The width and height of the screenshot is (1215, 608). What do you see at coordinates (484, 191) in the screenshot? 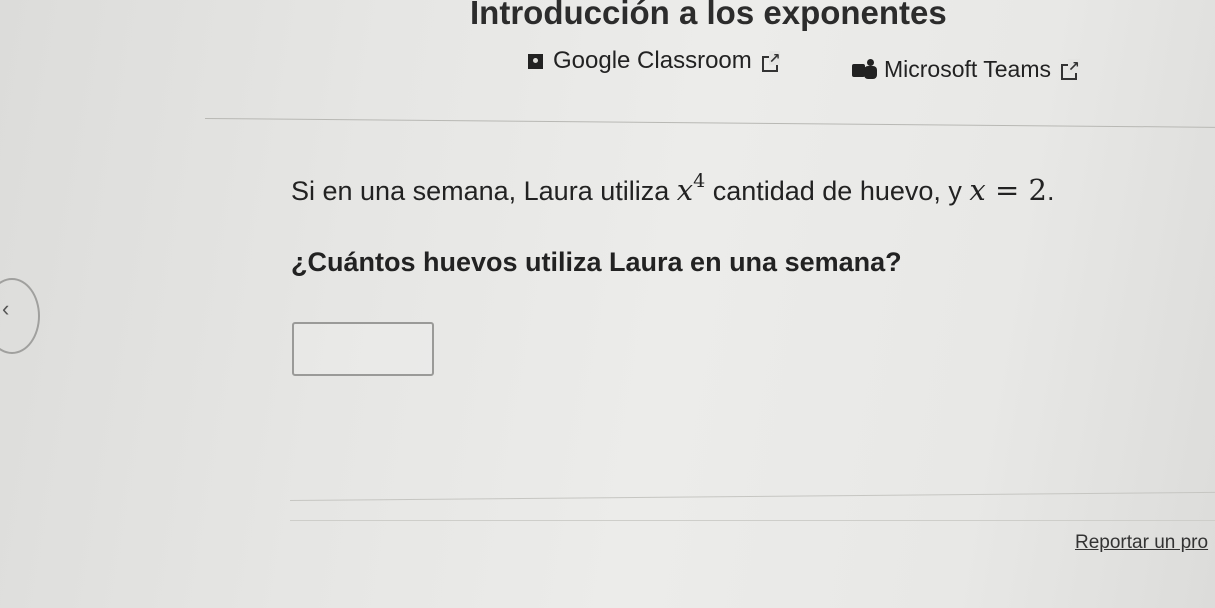
I see `question-text-before: Si en una semana, Laura utiliza` at bounding box center [484, 191].